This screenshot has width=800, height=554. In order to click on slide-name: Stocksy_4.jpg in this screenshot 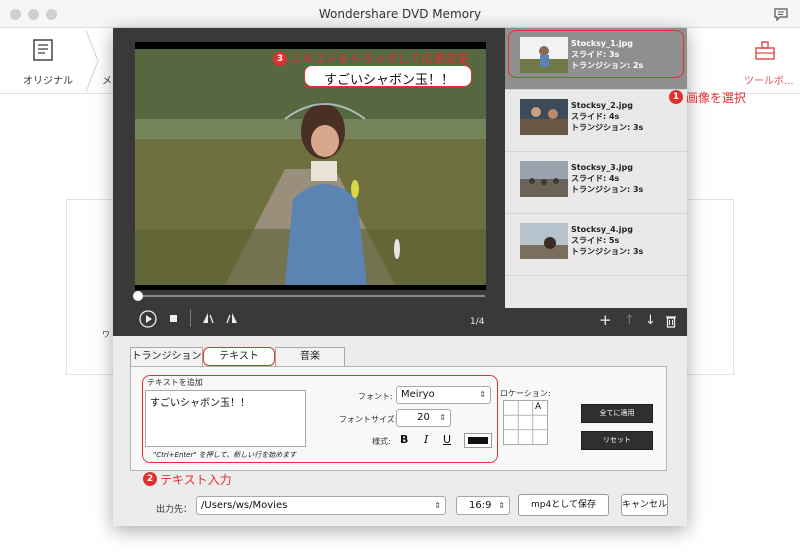, I will do `click(602, 229)`.